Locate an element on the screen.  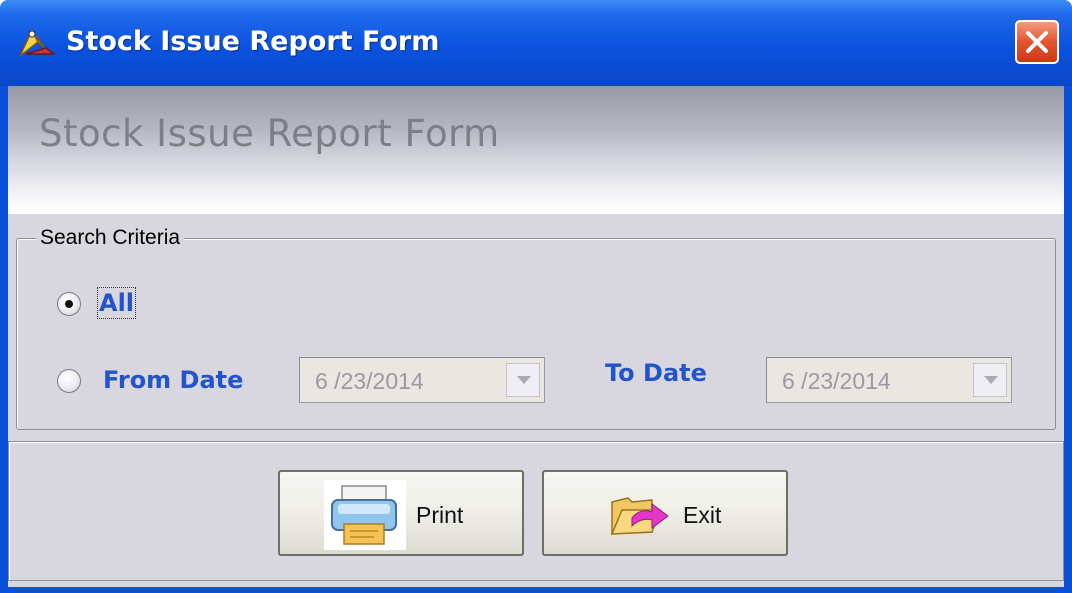
to-date-dropdown-button is located at coordinates (990, 380).